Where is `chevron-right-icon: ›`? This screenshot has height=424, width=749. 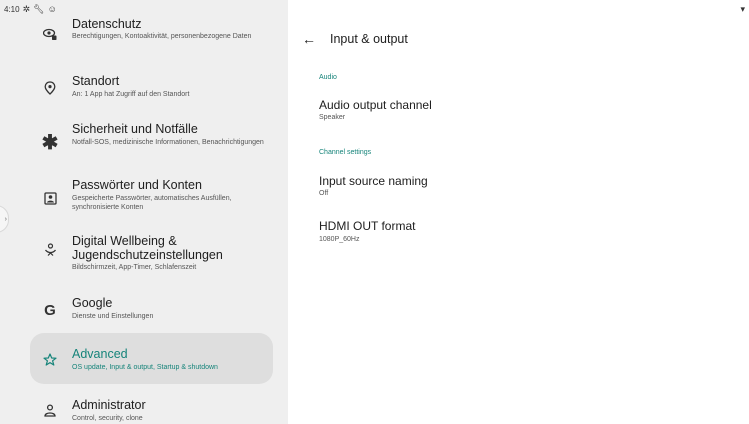 chevron-right-icon: › is located at coordinates (5, 219).